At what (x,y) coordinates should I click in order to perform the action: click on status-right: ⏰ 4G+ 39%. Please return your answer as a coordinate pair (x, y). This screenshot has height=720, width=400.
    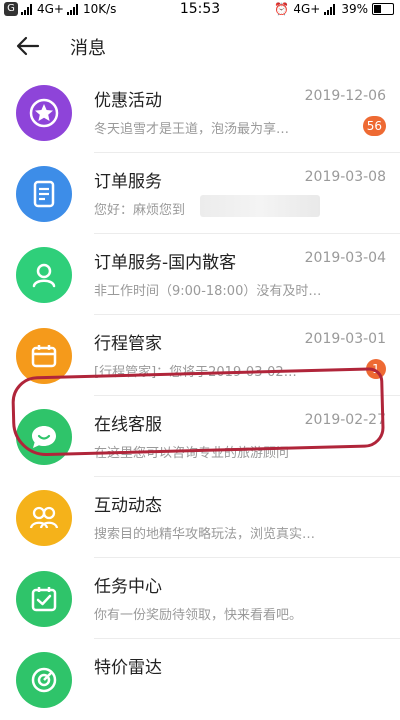
    Looking at the image, I should click on (334, 9).